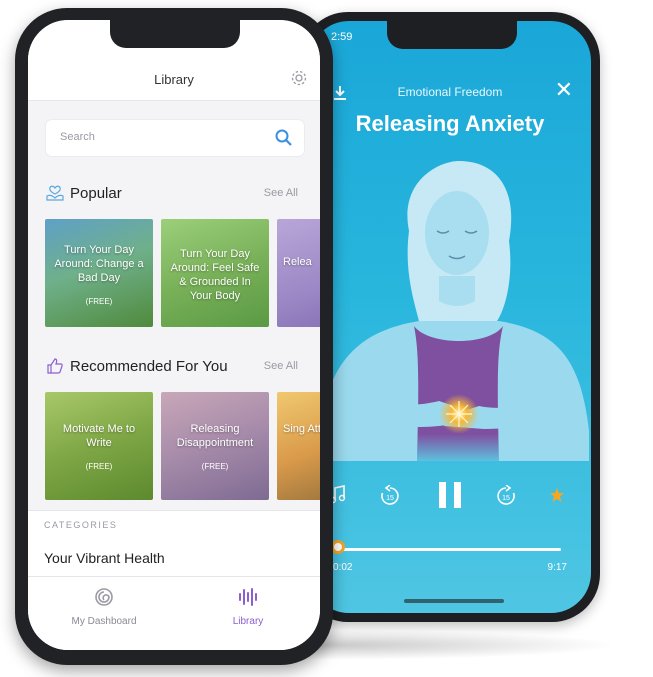 Image resolution: width=653 pixels, height=677 pixels. I want to click on total-duration: 9:17, so click(557, 567).